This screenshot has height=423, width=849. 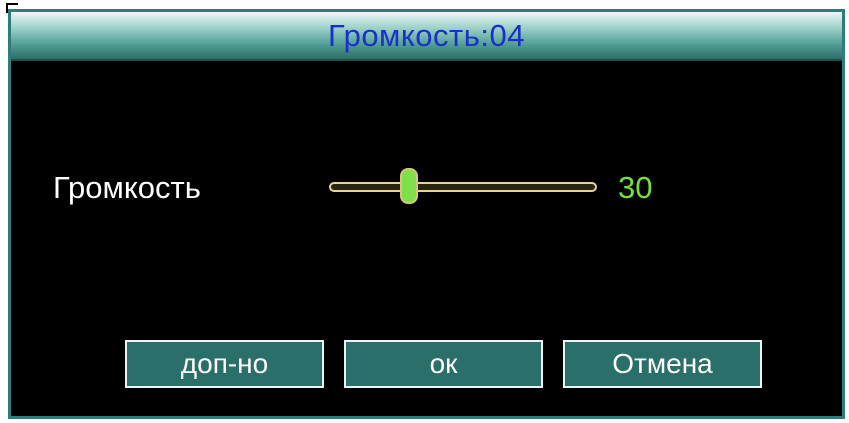 I want to click on volume-slider-track, so click(x=463, y=187).